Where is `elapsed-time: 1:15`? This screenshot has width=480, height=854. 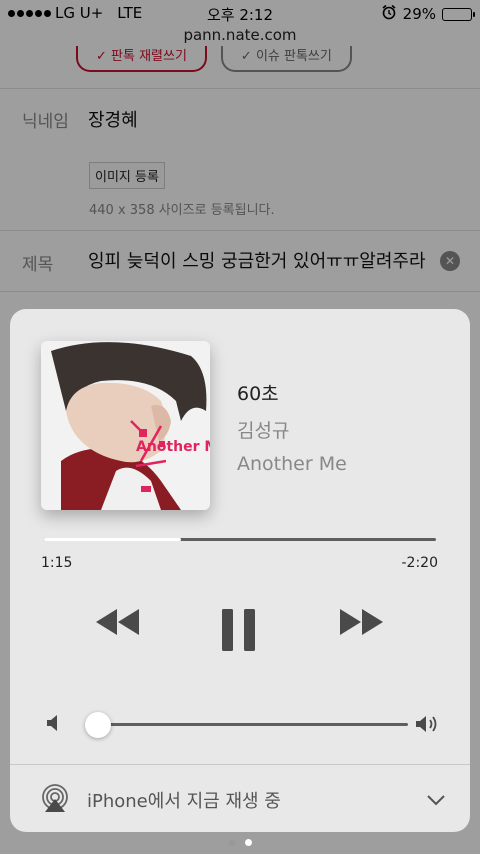 elapsed-time: 1:15 is located at coordinates (57, 563).